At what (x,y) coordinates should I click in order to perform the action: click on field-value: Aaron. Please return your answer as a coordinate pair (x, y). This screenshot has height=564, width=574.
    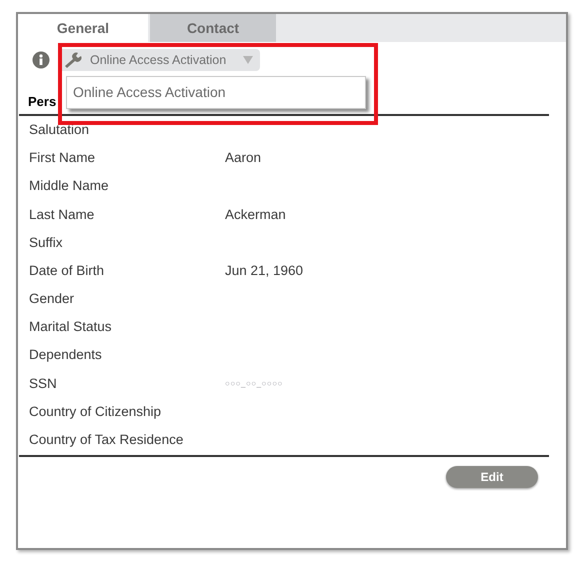
    Looking at the image, I should click on (243, 158).